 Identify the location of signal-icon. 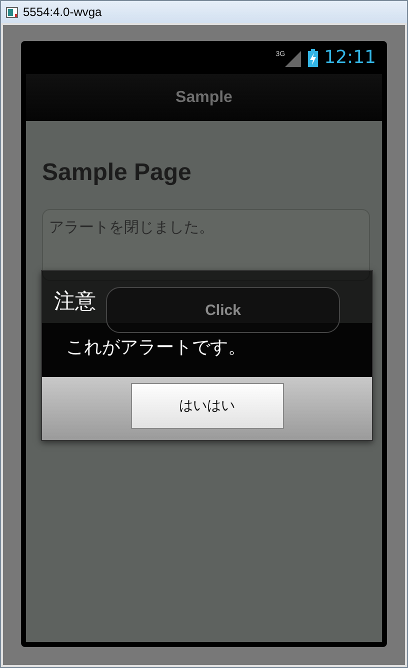
(293, 58).